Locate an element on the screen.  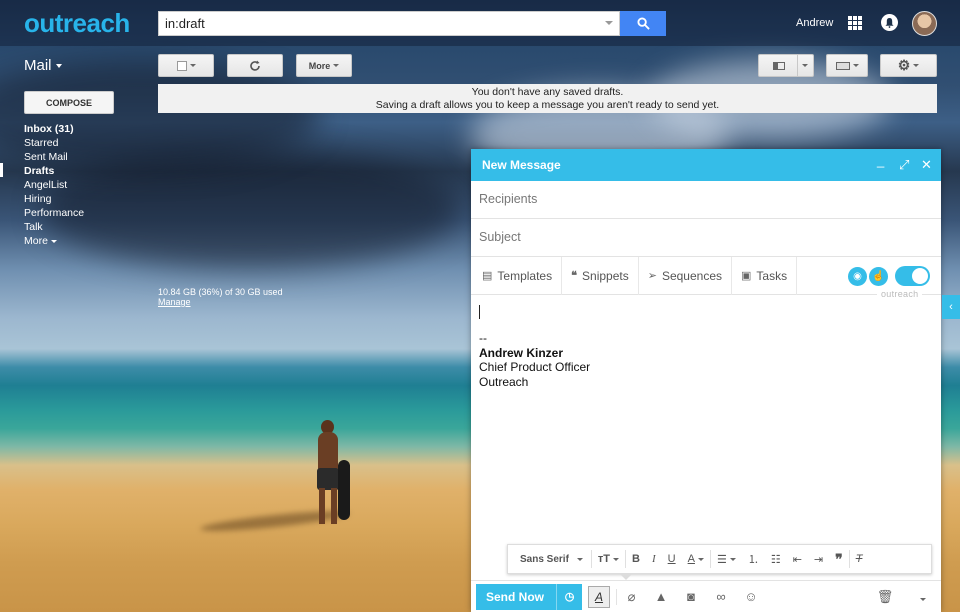
sidebar-item-angellist: AngelList is located at coordinates (54, 185).